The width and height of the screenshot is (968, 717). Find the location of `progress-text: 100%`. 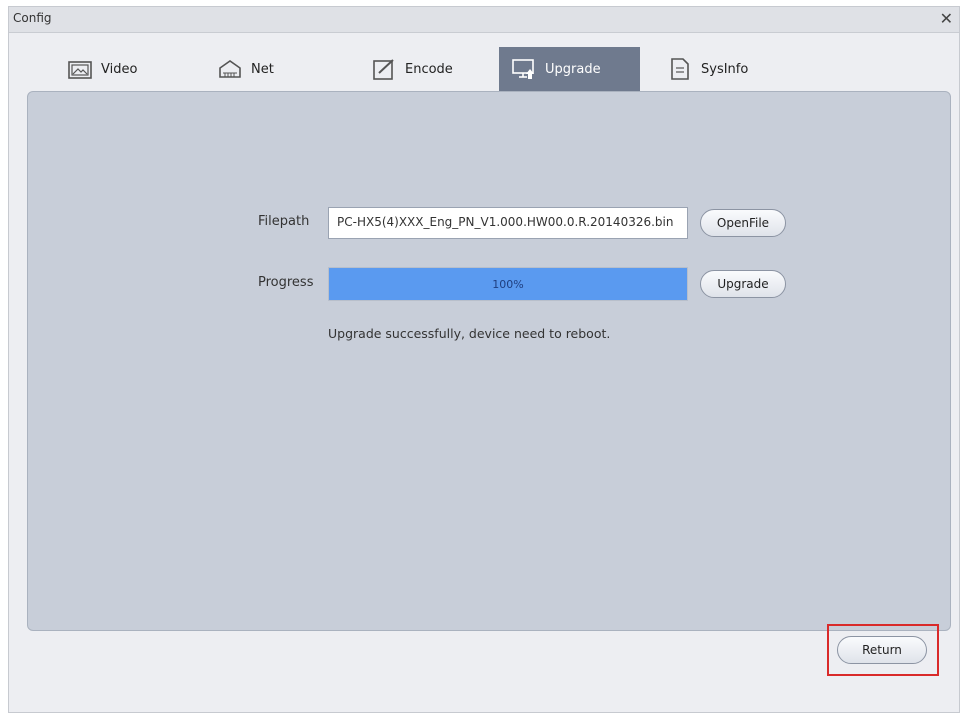

progress-text: 100% is located at coordinates (508, 284).